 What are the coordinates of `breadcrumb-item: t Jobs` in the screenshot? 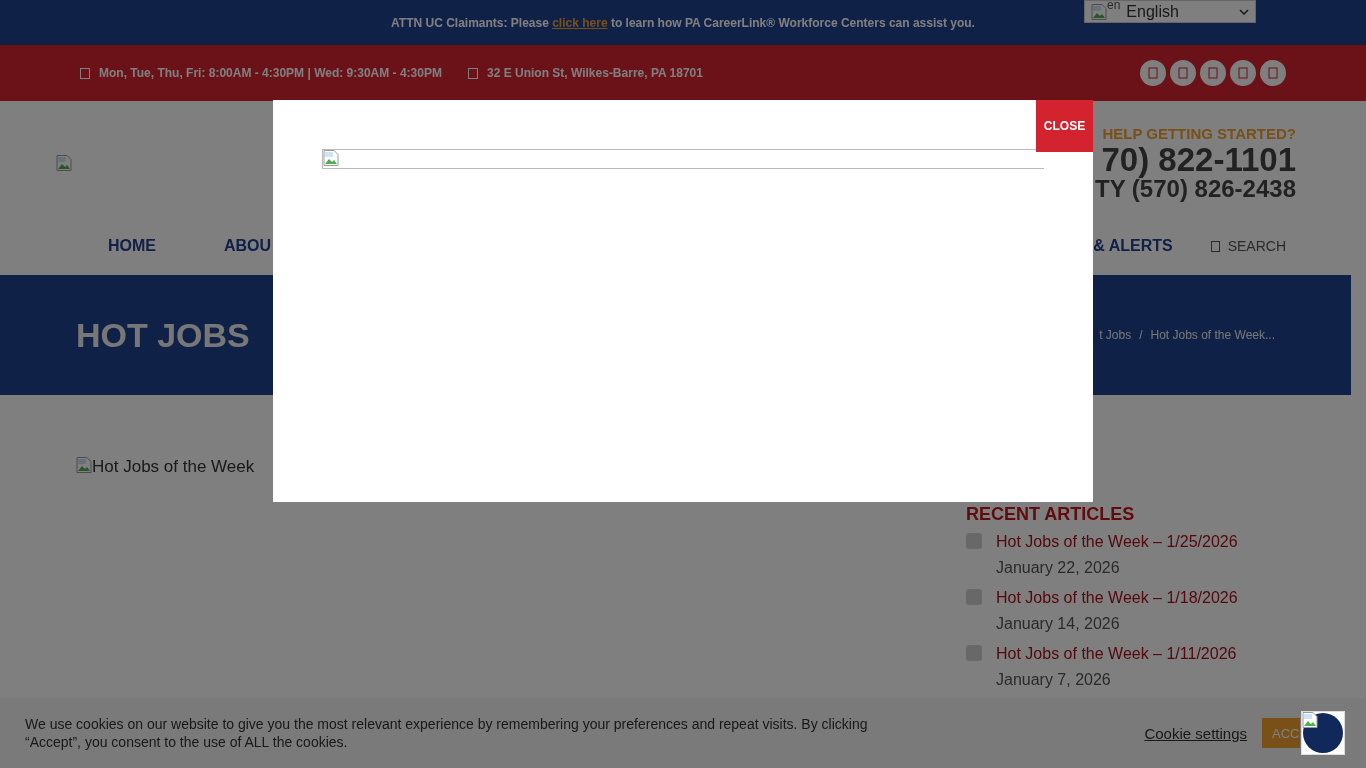 It's located at (1115, 335).